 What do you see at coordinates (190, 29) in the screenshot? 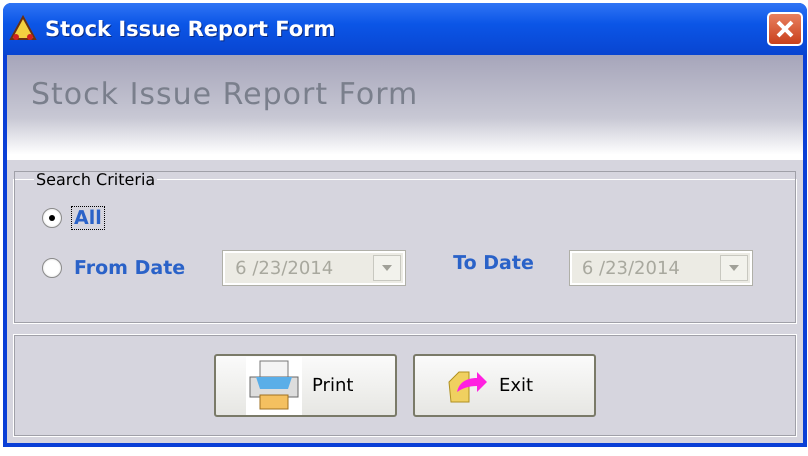
I see `window-title: Stock Issue Report Form` at bounding box center [190, 29].